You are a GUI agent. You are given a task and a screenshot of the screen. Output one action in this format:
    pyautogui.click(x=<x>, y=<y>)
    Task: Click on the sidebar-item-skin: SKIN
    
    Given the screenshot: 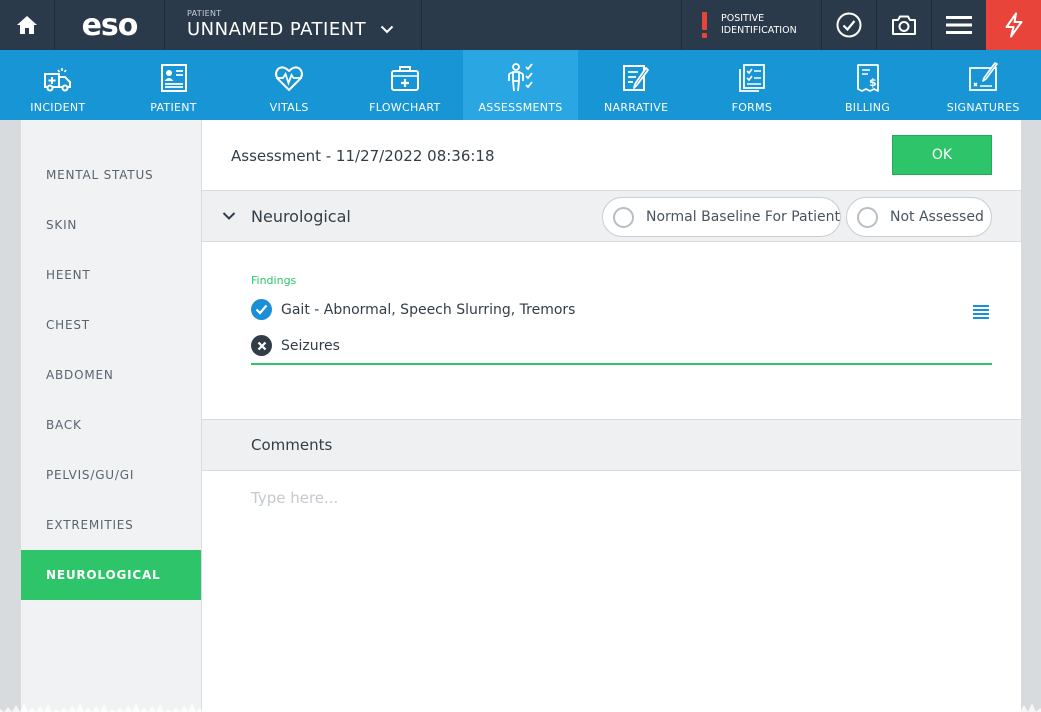 What is the action you would take?
    pyautogui.click(x=111, y=225)
    